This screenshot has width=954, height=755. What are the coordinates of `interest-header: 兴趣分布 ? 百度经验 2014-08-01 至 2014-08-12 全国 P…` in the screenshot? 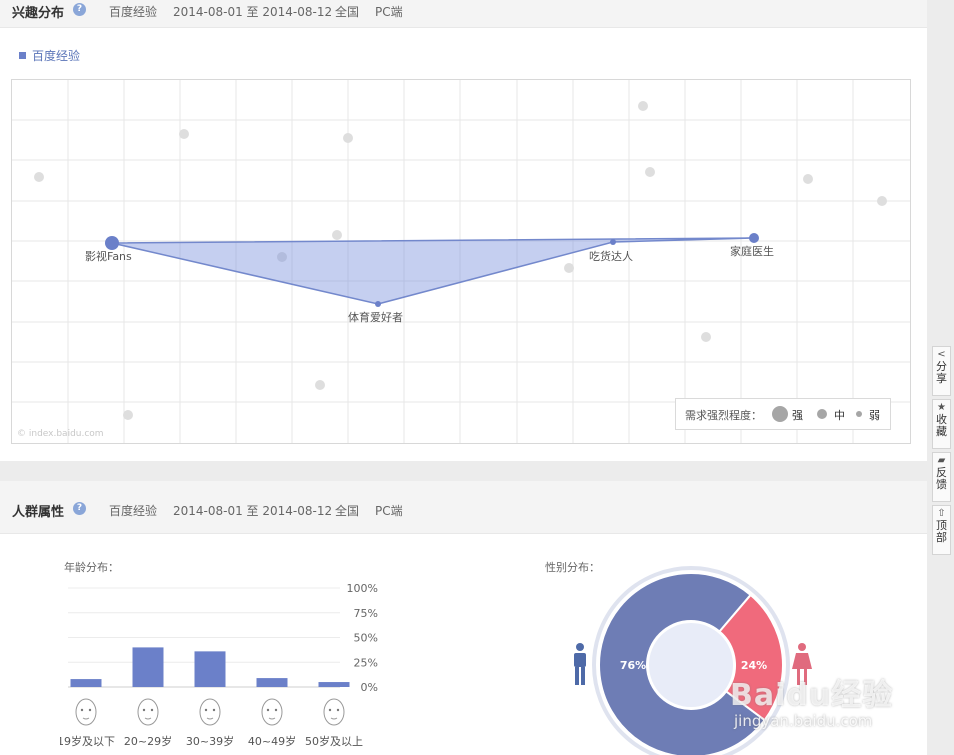 It's located at (463, 14).